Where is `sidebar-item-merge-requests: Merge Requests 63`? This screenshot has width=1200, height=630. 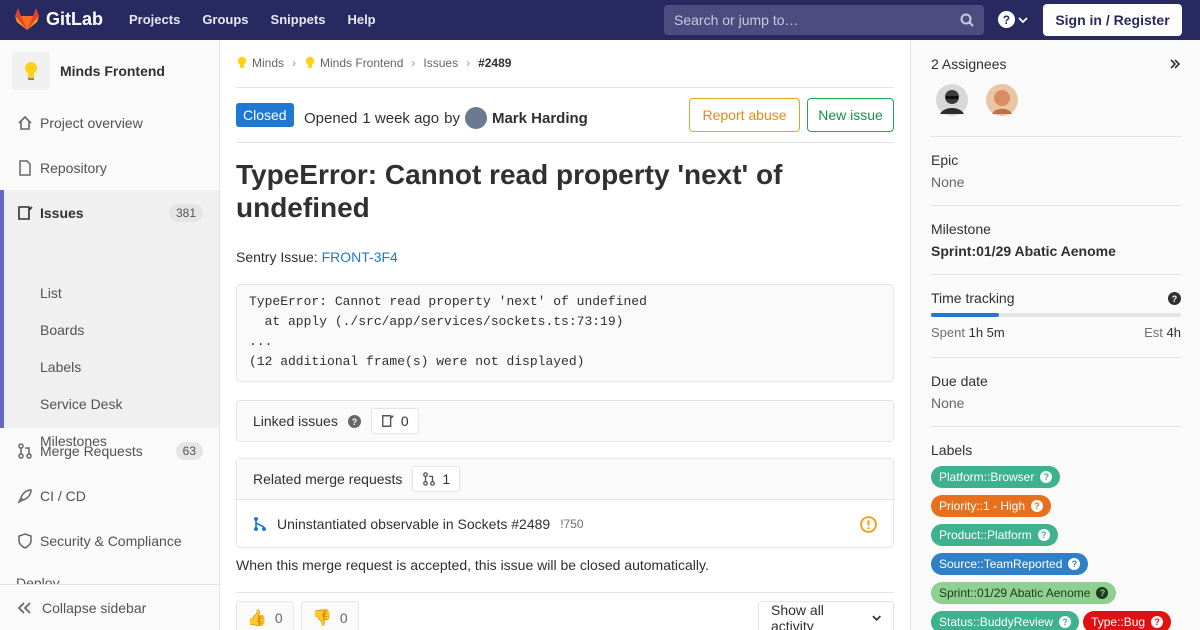
sidebar-item-merge-requests: Merge Requests 63 is located at coordinates (109, 450).